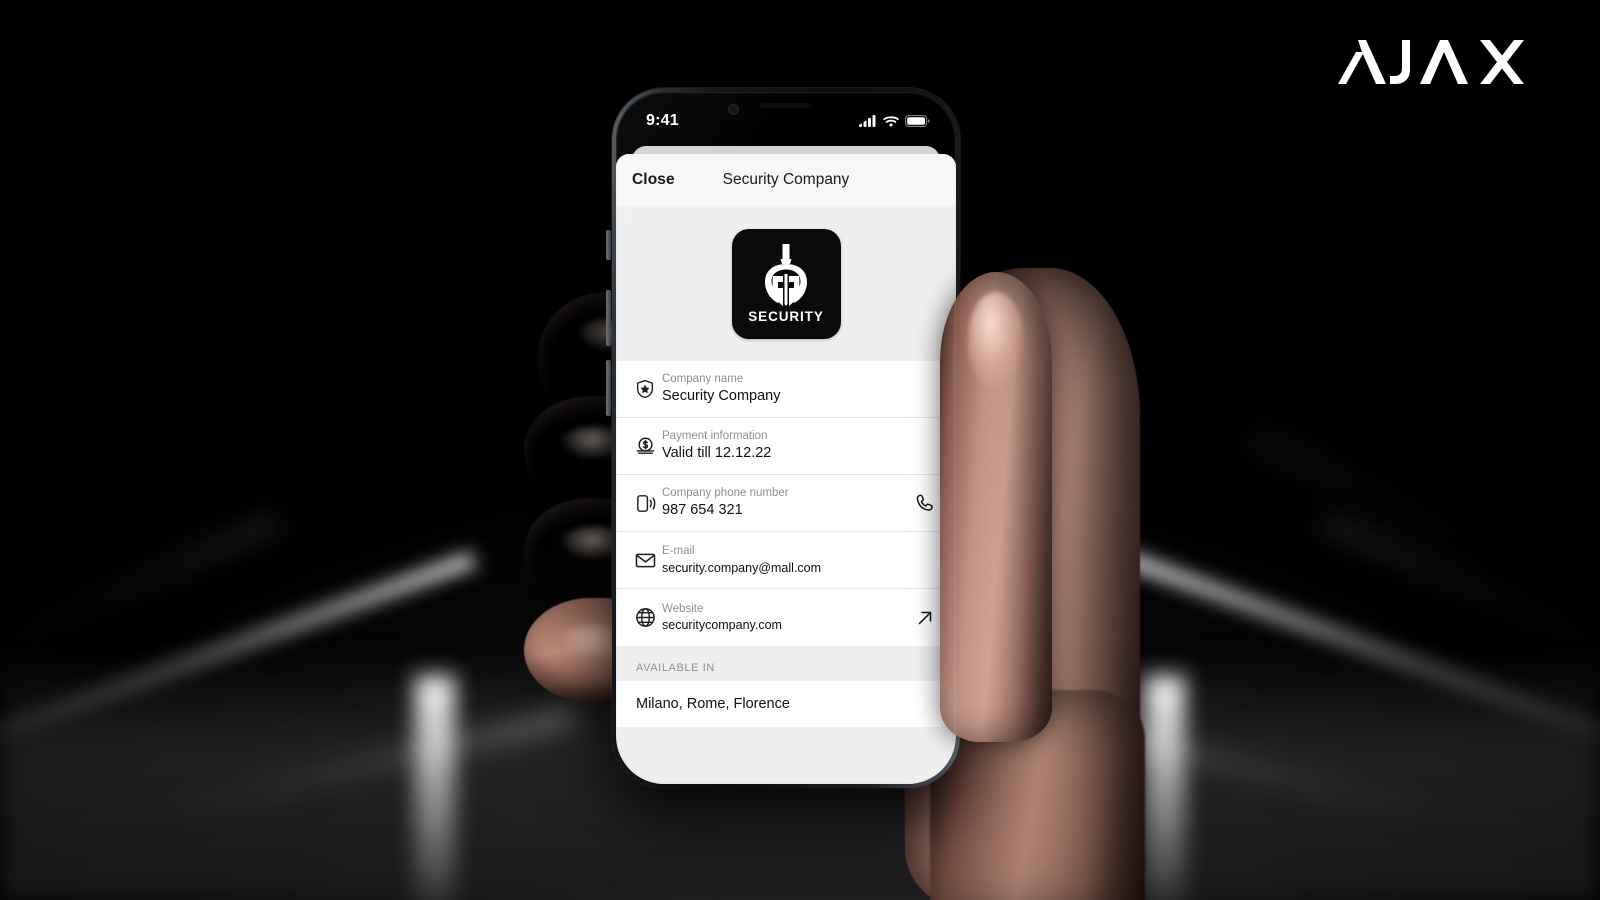  What do you see at coordinates (925, 618) in the screenshot?
I see `external-link-icon` at bounding box center [925, 618].